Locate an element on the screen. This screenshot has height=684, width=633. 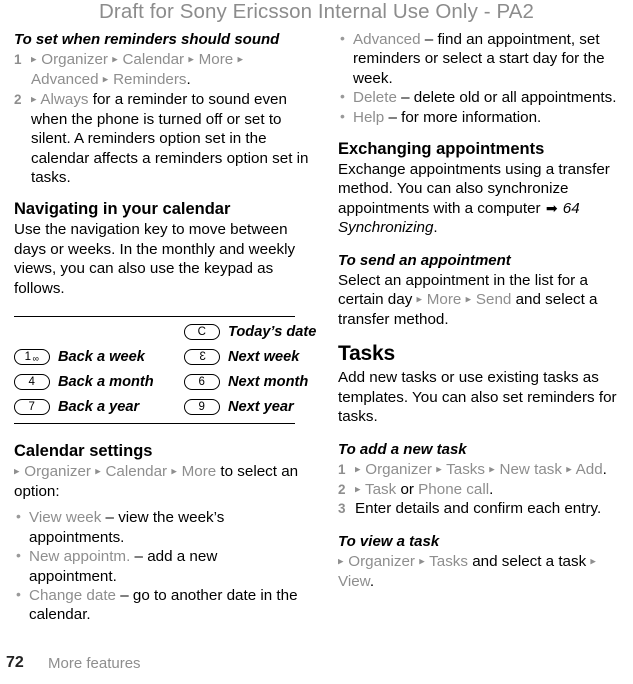
step-number: 3 is located at coordinates (342, 509).